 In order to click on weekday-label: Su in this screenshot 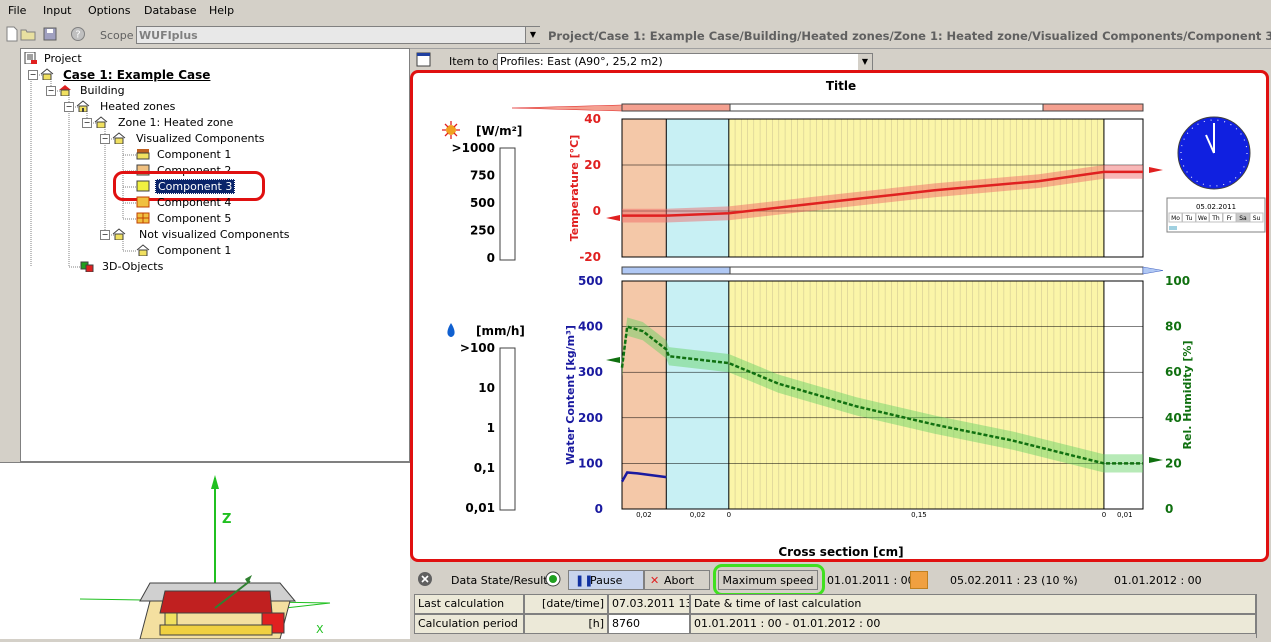, I will do `click(1257, 218)`.